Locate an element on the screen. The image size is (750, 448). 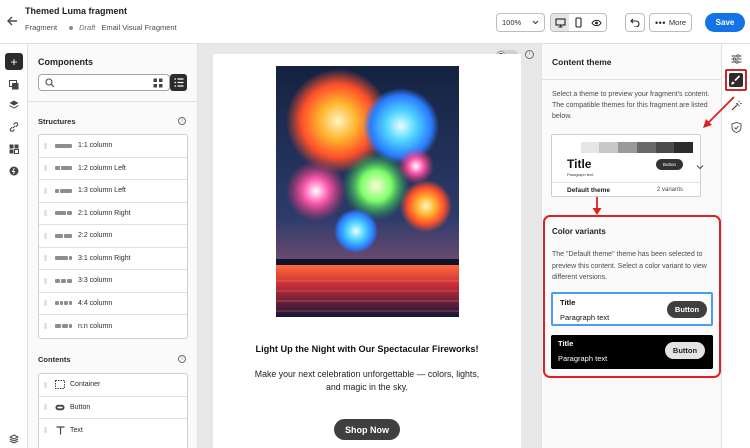
save-button: Save is located at coordinates (725, 22).